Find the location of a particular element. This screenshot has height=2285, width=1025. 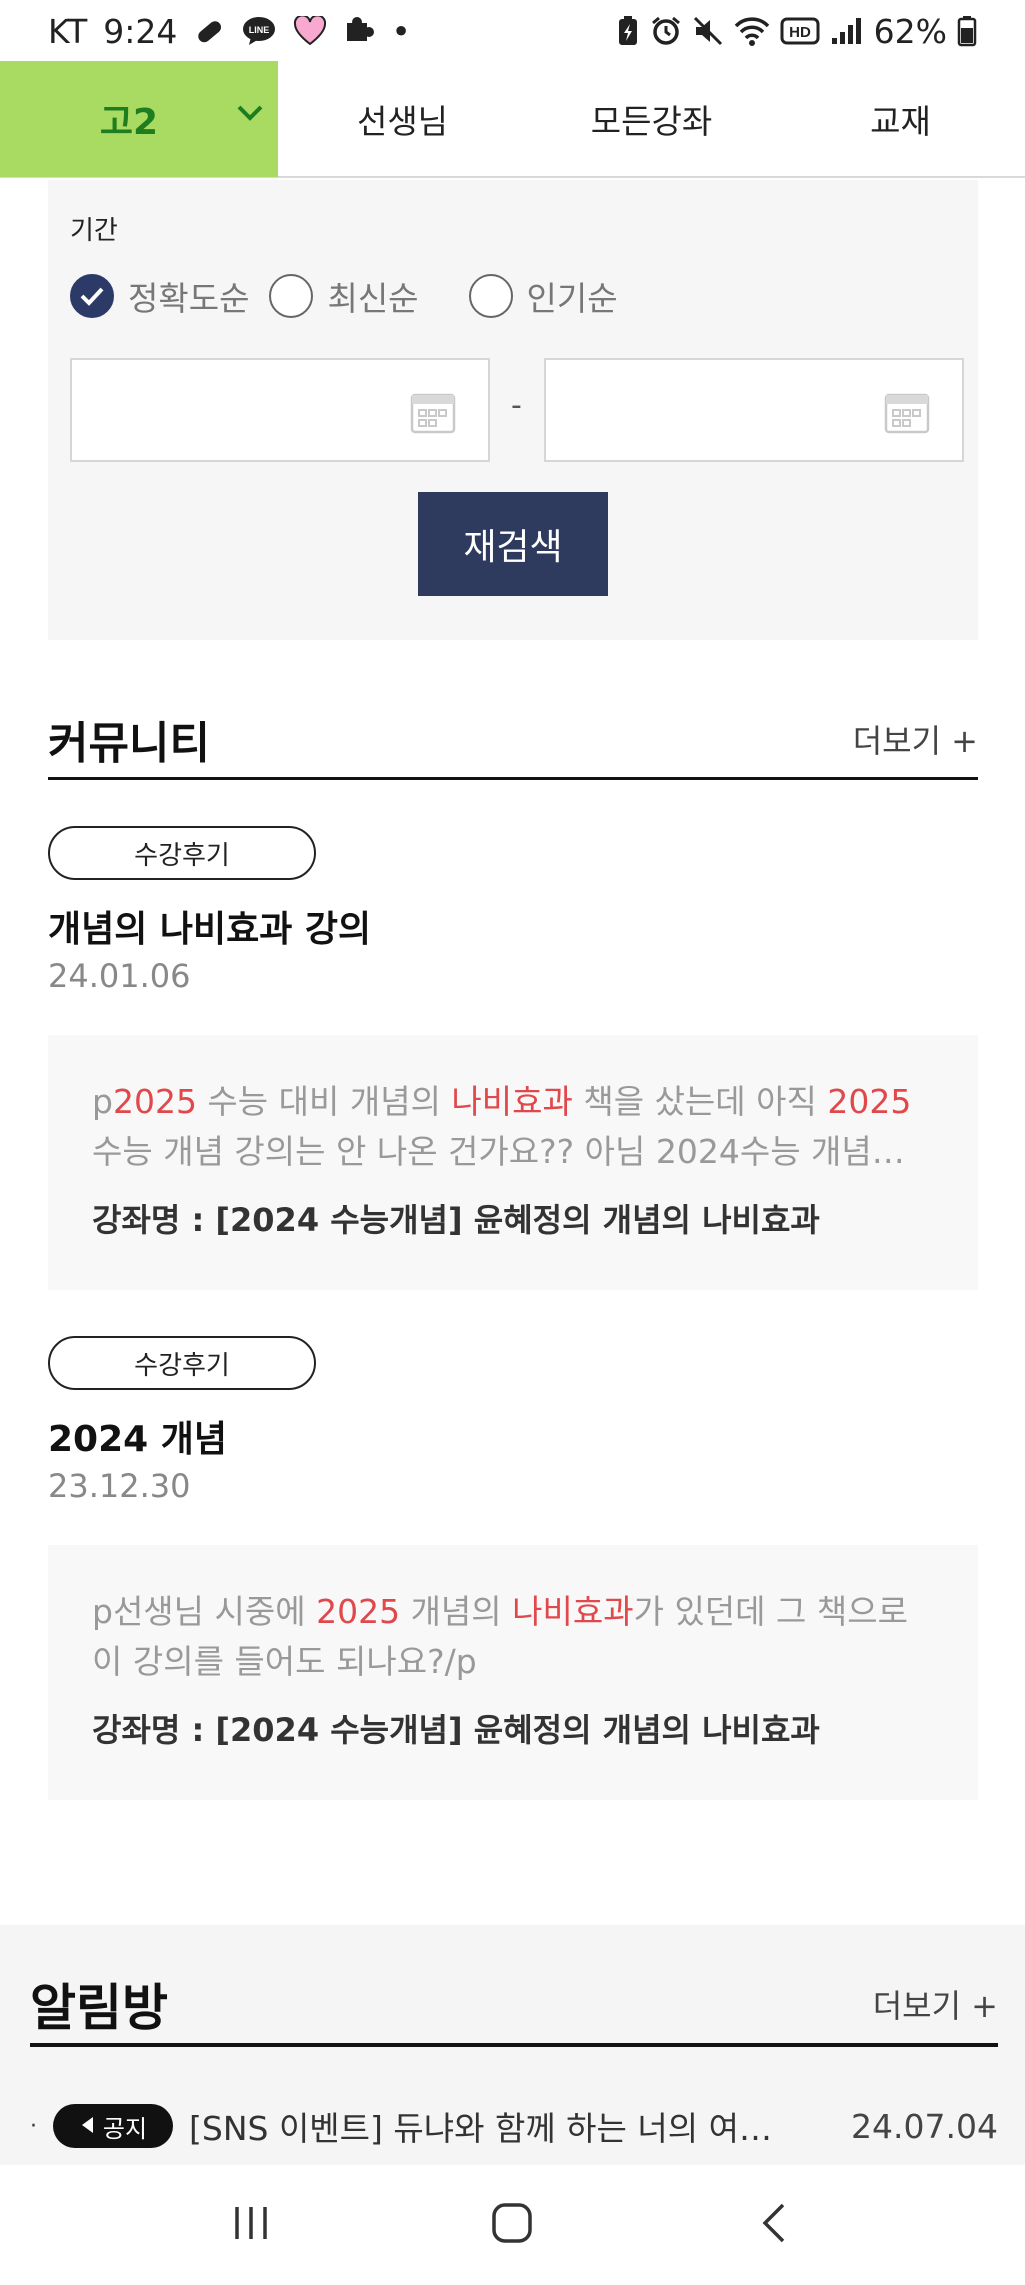

post-date: 23.12.30 is located at coordinates (119, 1486).